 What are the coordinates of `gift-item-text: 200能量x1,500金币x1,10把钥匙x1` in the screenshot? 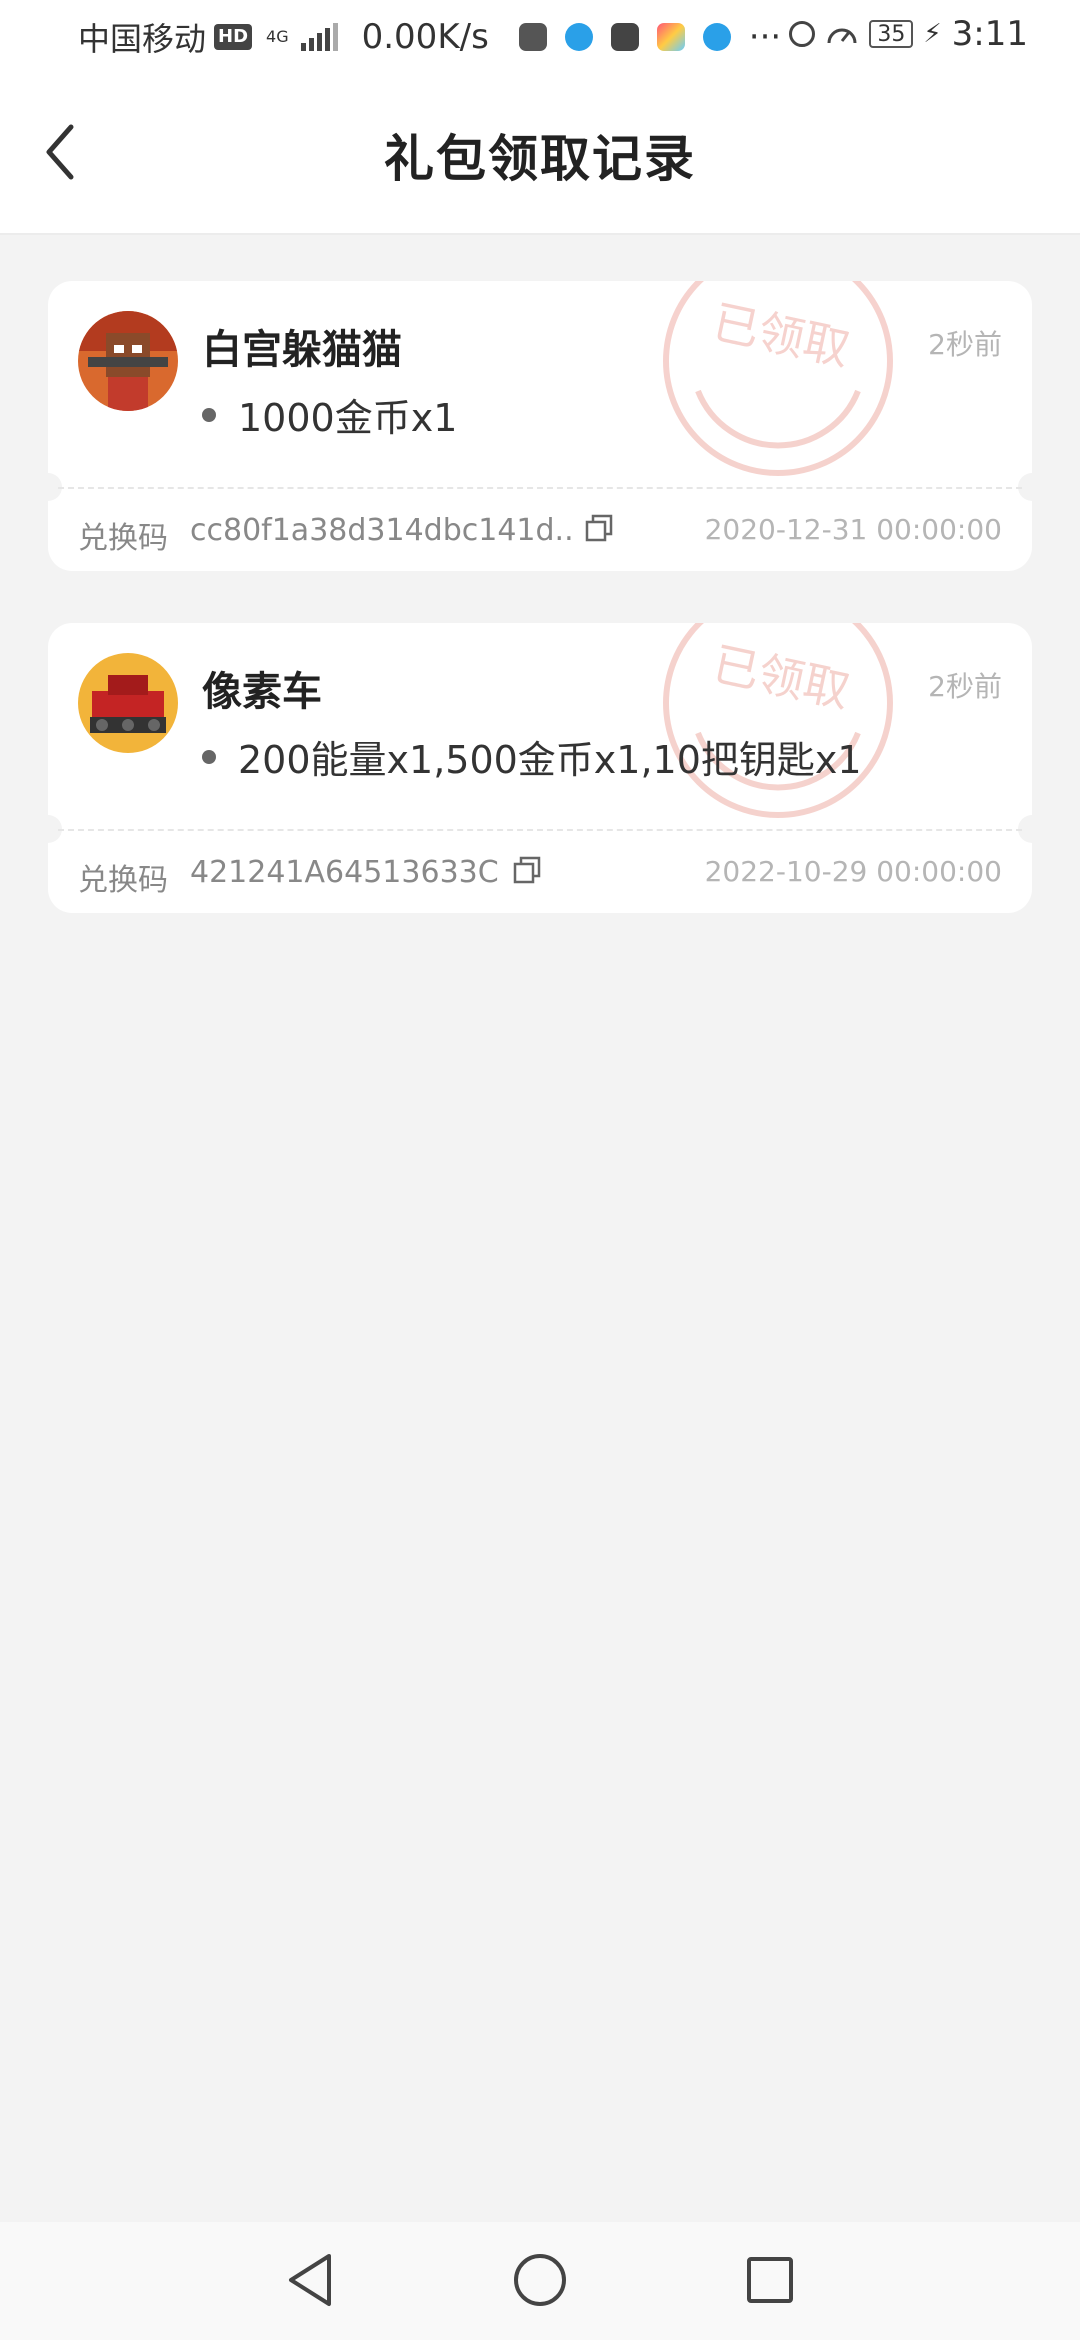 It's located at (550, 760).